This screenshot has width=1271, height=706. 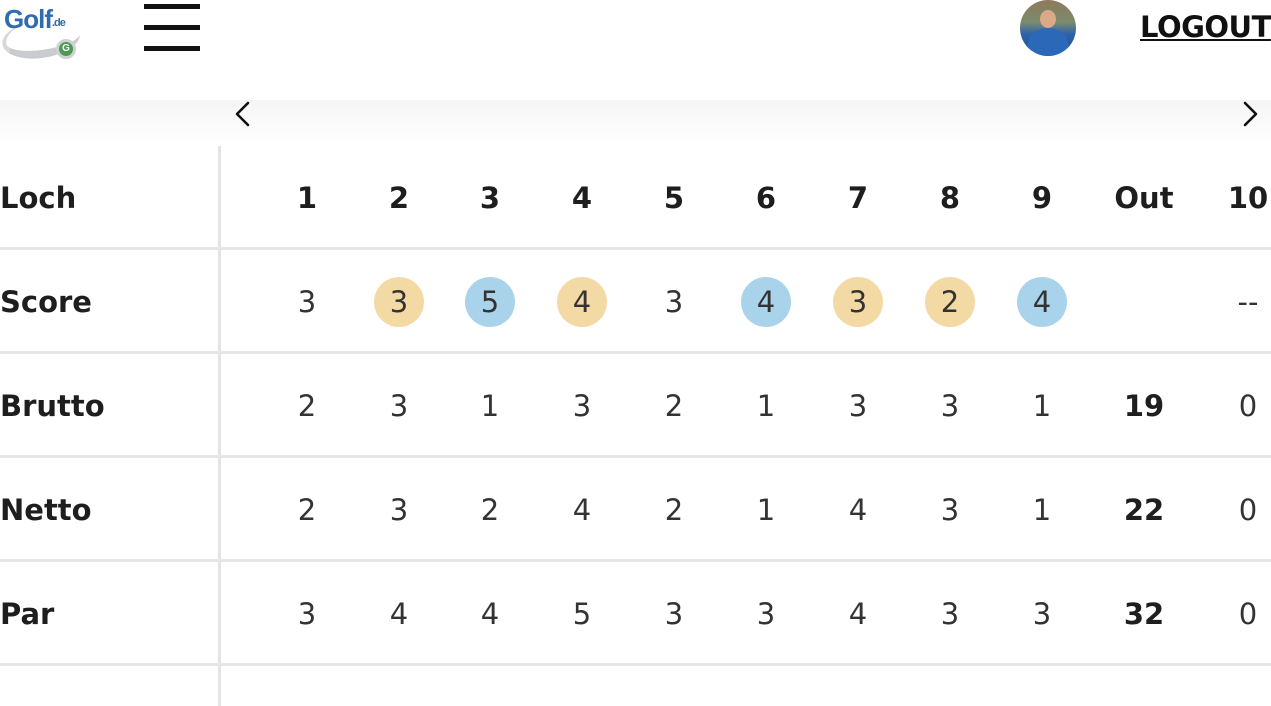 What do you see at coordinates (766, 198) in the screenshot?
I see `hole-number-cell: 6` at bounding box center [766, 198].